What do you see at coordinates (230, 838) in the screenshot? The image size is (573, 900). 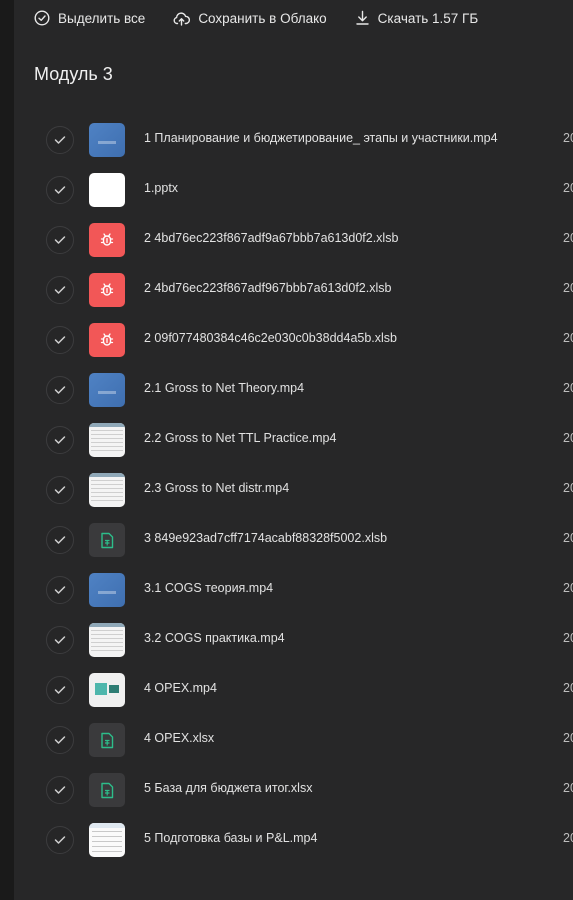 I see `file-name: 5 Подготовка базы и P&L.mp4` at bounding box center [230, 838].